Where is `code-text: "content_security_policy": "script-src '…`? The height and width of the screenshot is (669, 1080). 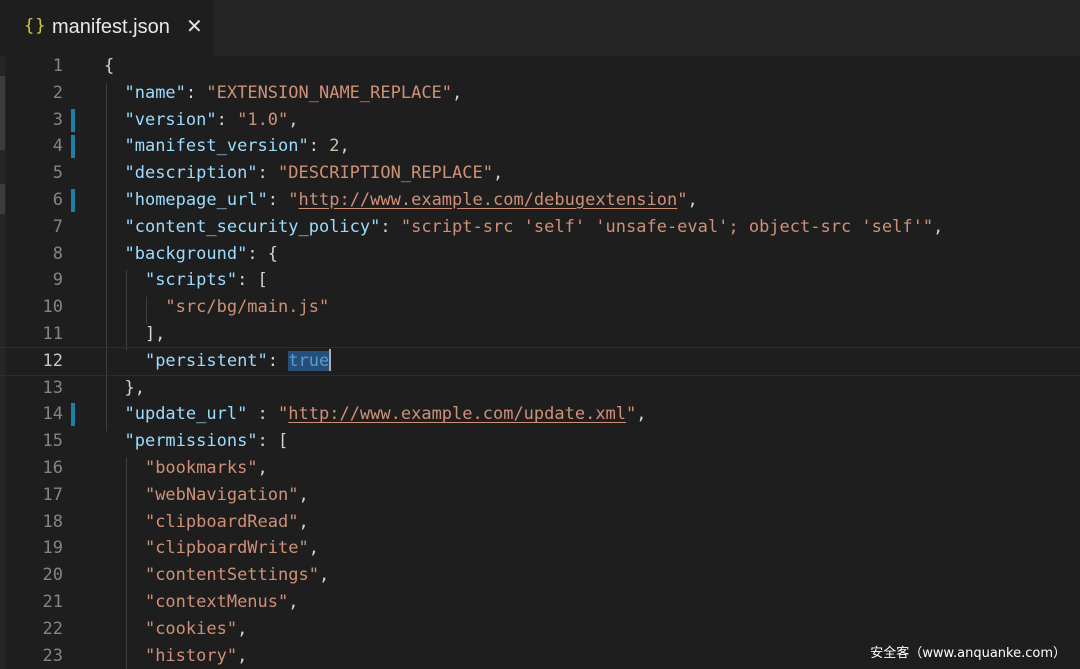
code-text: "content_security_policy": "script-src '… is located at coordinates (523, 227).